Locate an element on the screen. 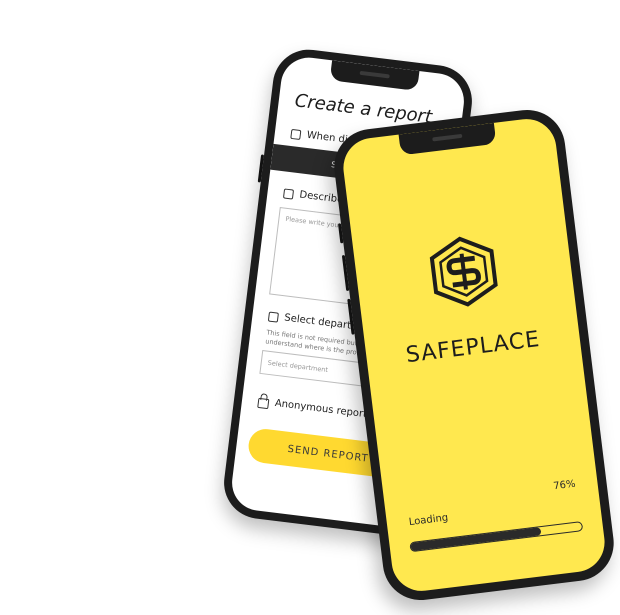 The image size is (620, 615). calendar-icon is located at coordinates (296, 134).